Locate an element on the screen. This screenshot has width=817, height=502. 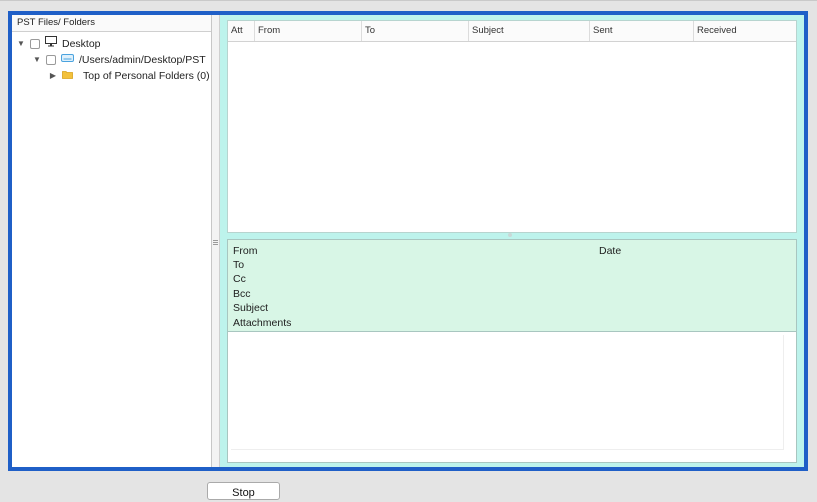
header-to-label: To is located at coordinates (239, 265).